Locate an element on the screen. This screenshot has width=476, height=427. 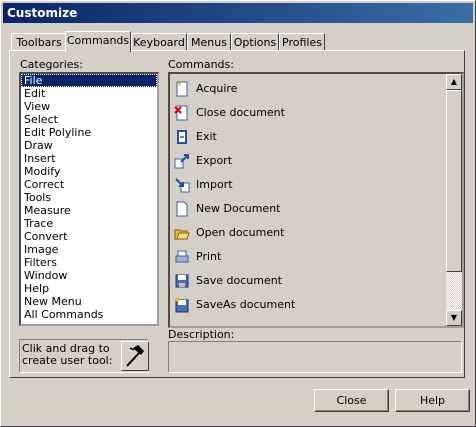
user-tool-hint: Clik and drag to create user tool: is located at coordinates (67, 354).